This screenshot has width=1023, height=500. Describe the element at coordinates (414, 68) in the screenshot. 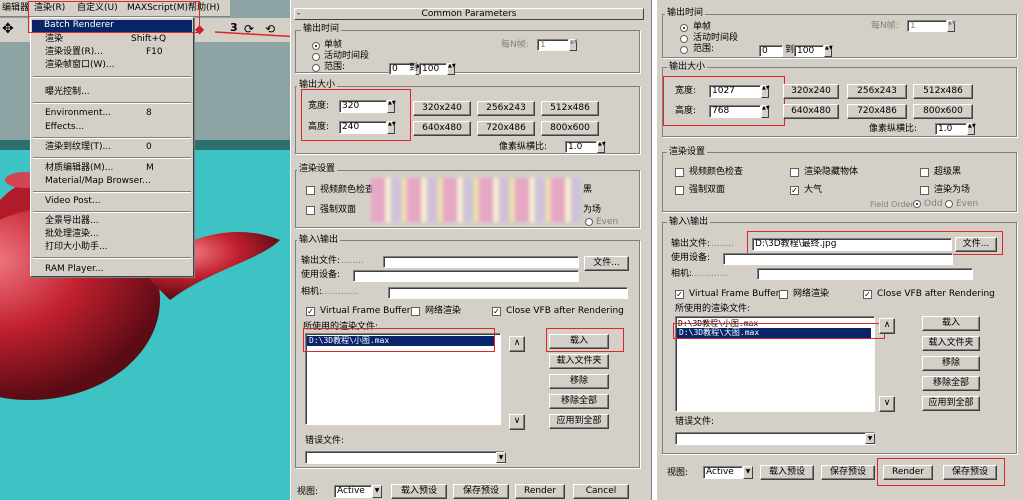

I see `range-to-label: 到` at that location.